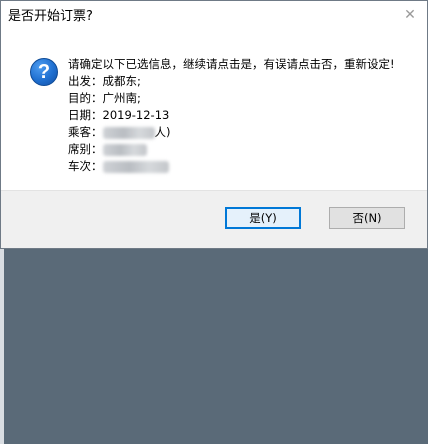 This screenshot has height=444, width=428. What do you see at coordinates (85, 132) in the screenshot?
I see `passenger-label: 乘客：` at bounding box center [85, 132].